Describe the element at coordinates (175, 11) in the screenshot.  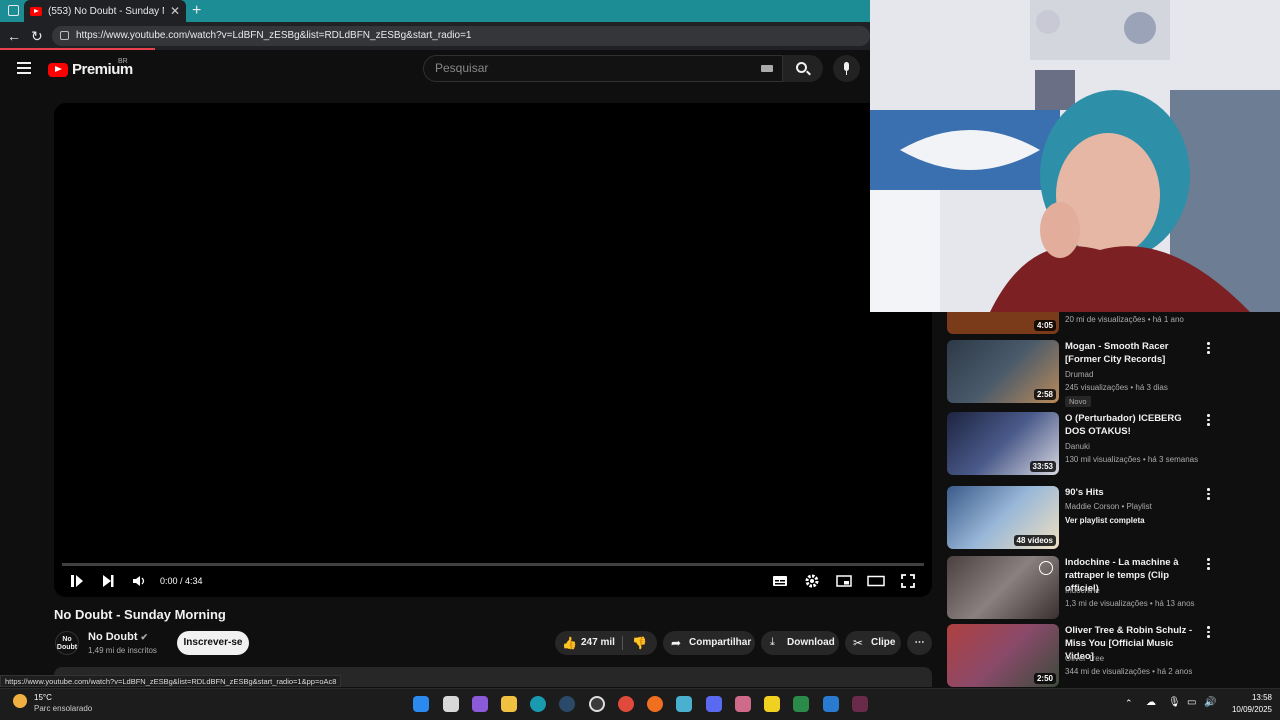
I see `tab-close-icon: ✕` at that location.